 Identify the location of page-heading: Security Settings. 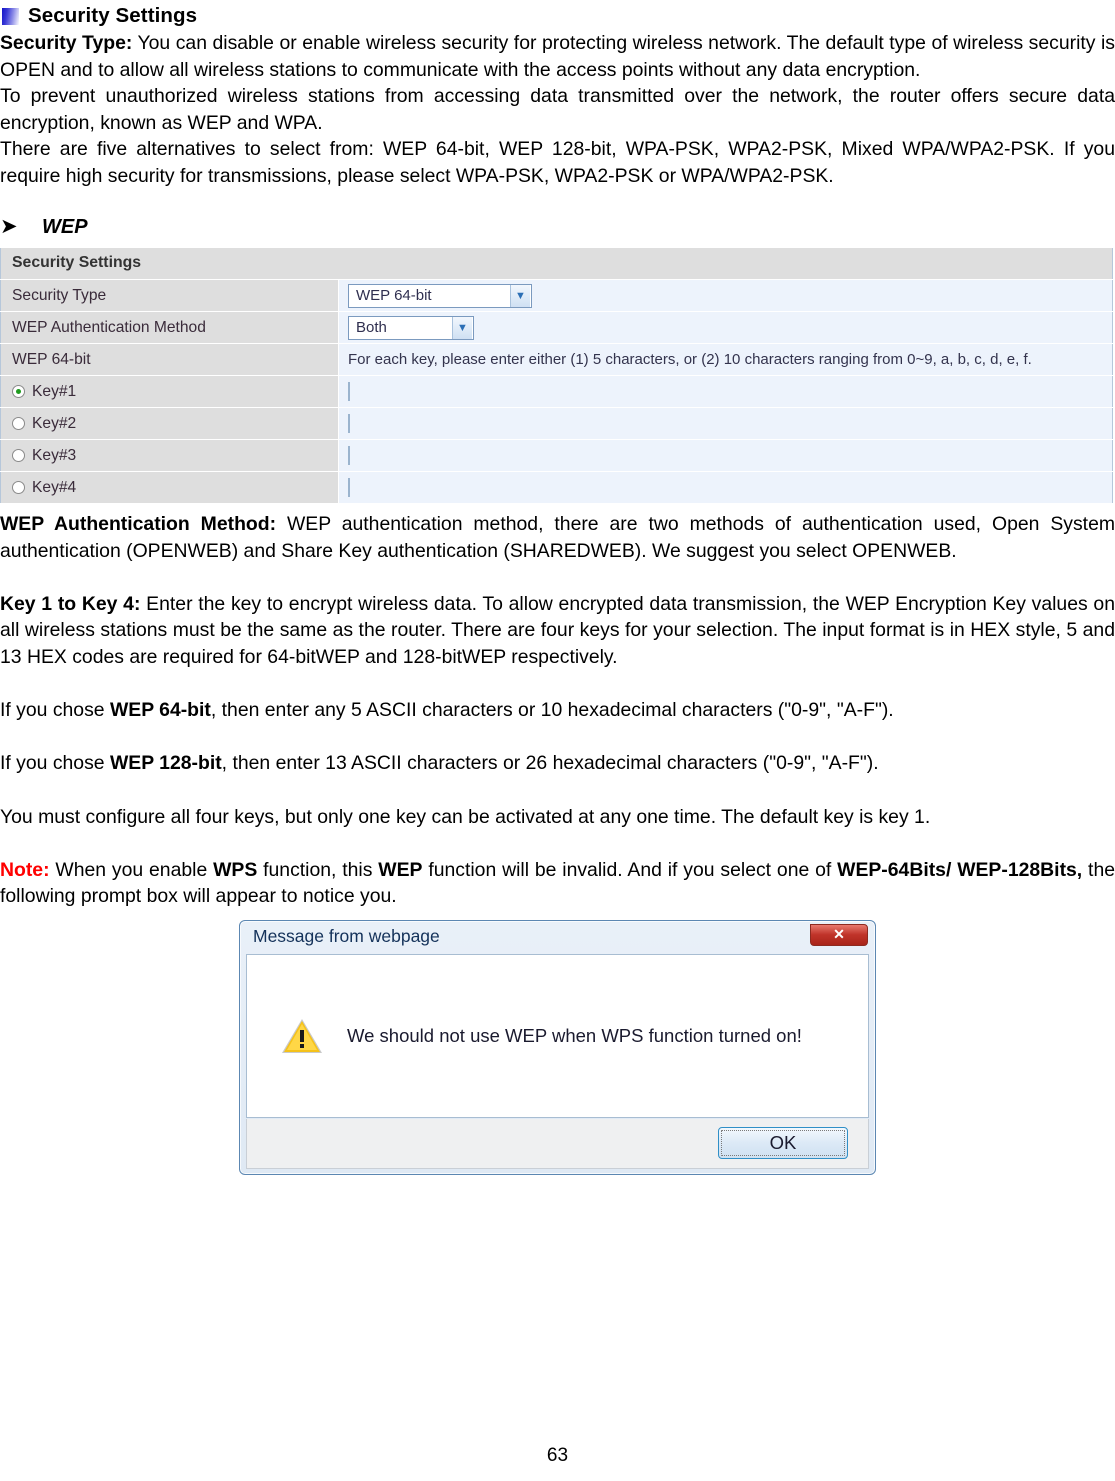
(557, 15).